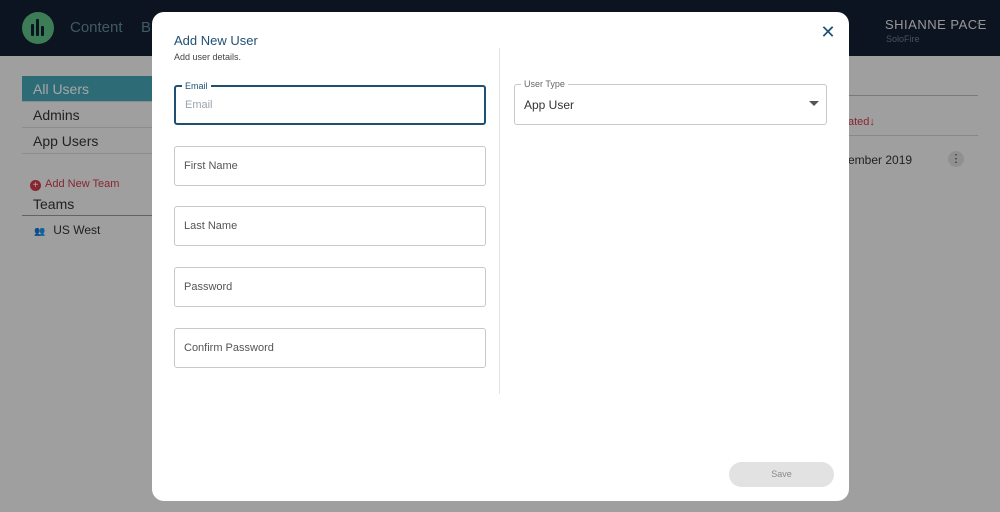 The height and width of the screenshot is (512, 1000). What do you see at coordinates (544, 84) in the screenshot?
I see `user-type-label: User Type` at bounding box center [544, 84].